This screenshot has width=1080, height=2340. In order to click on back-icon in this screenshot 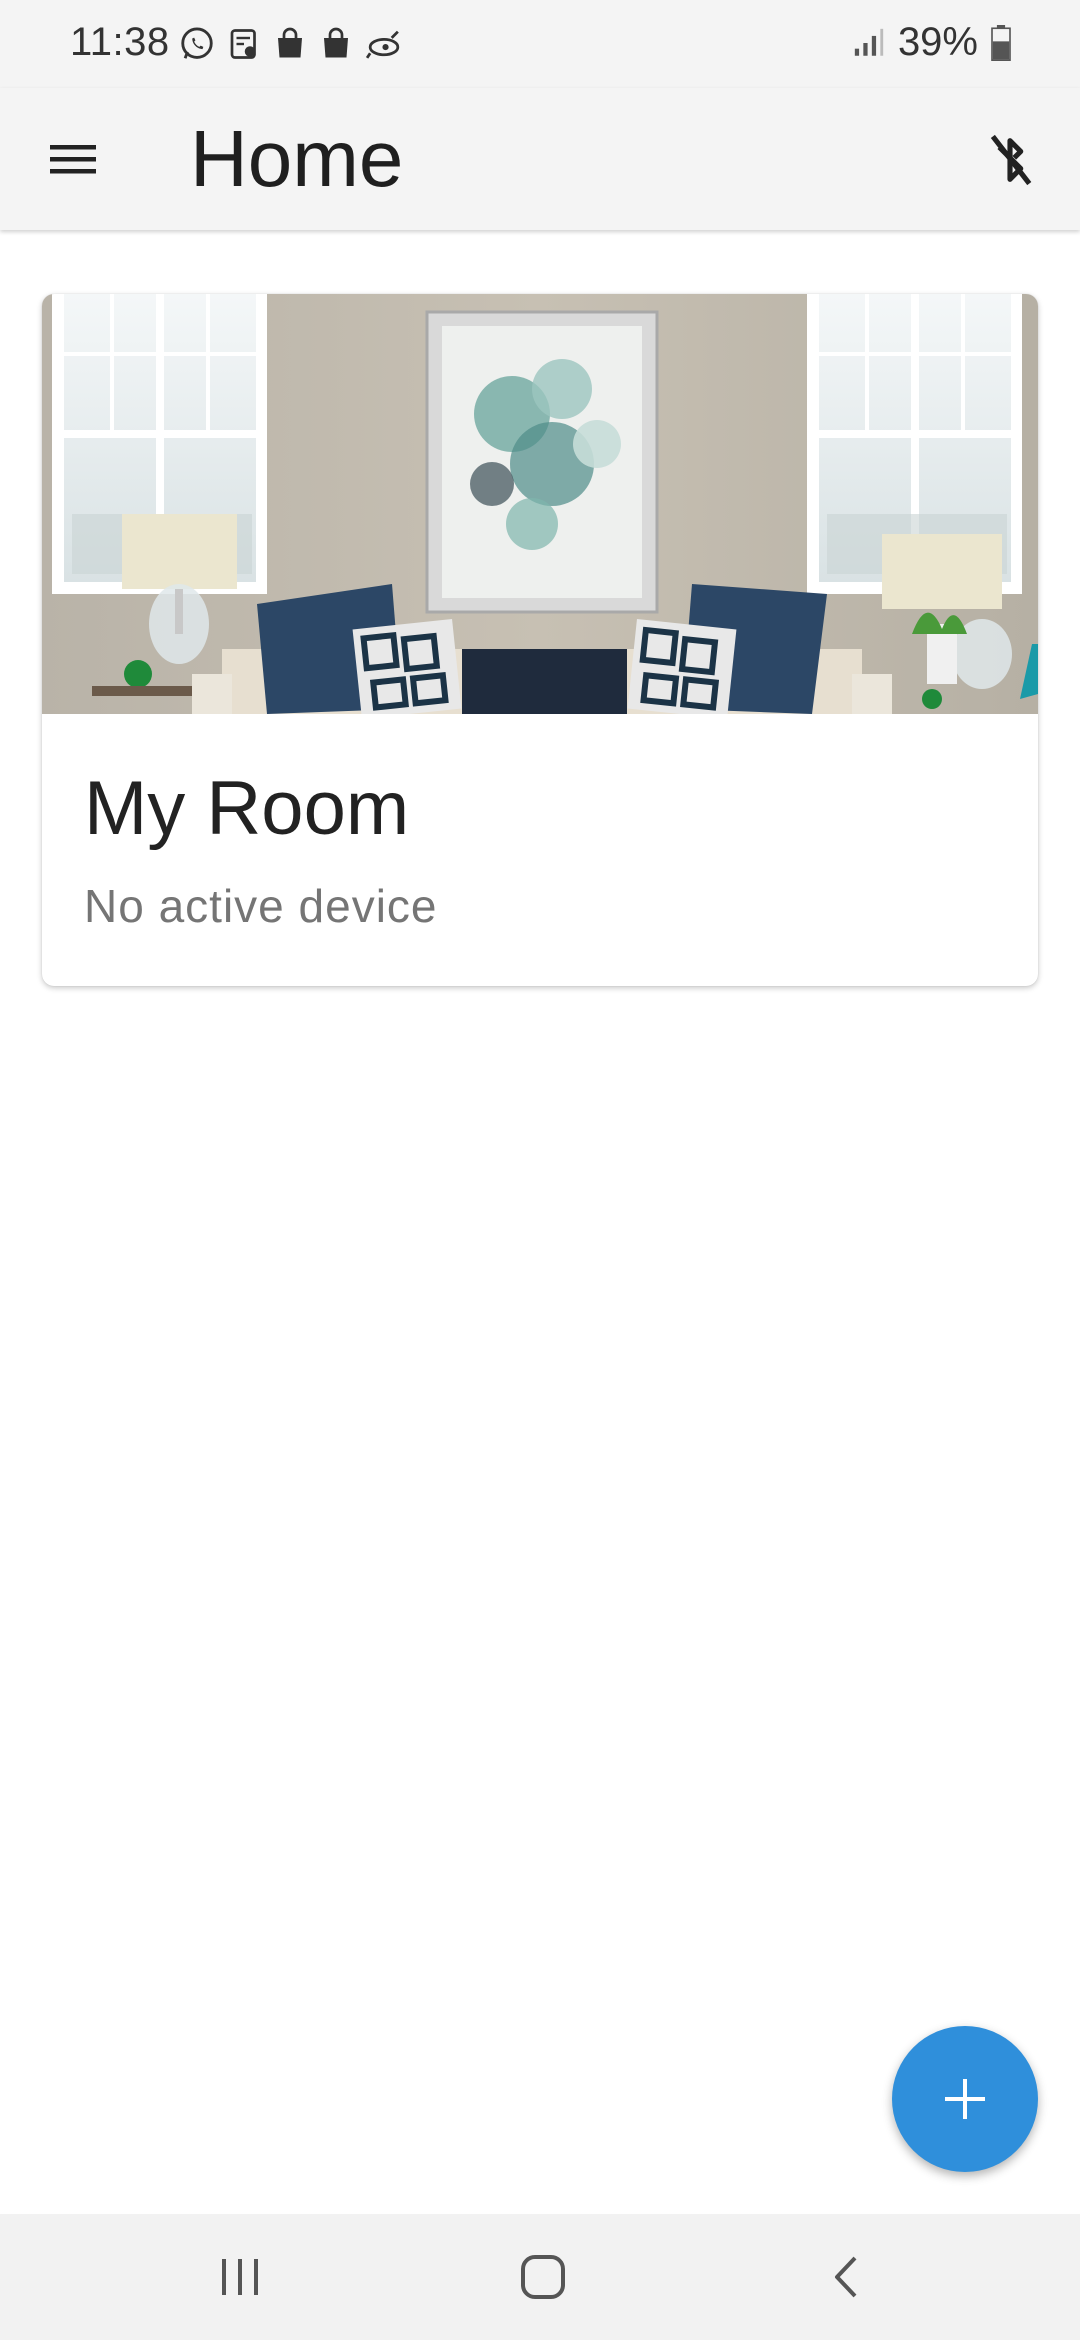, I will do `click(846, 2277)`.